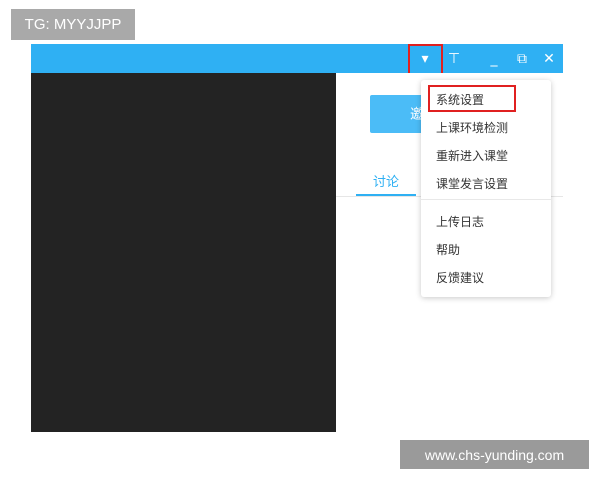 The height and width of the screenshot is (480, 600). I want to click on menu-item-reenter-class: 重新进入课堂, so click(486, 155).